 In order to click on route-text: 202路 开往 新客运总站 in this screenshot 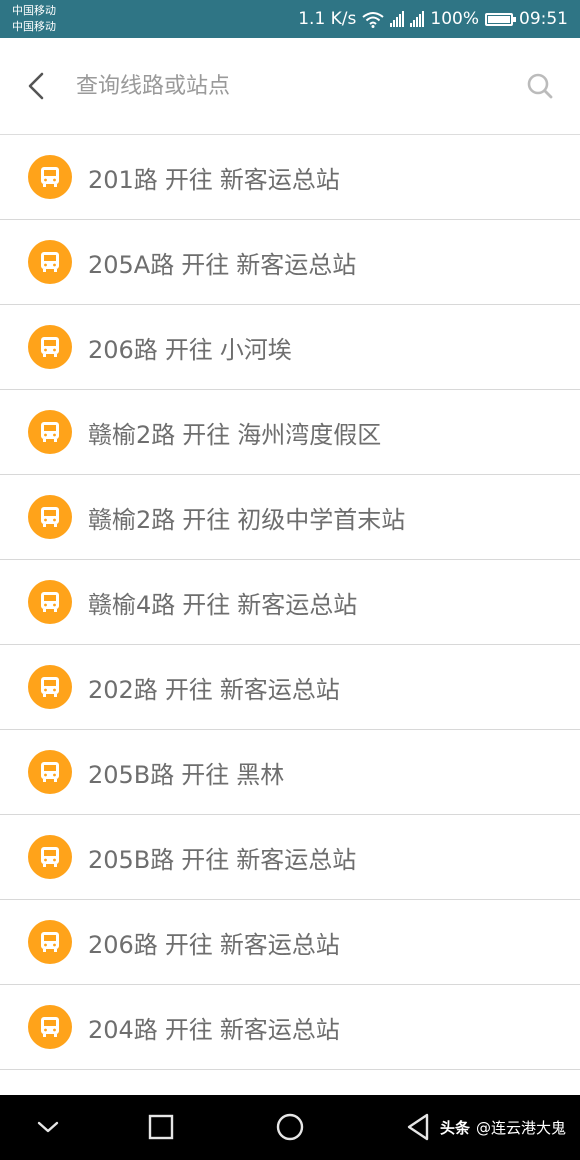, I will do `click(214, 687)`.